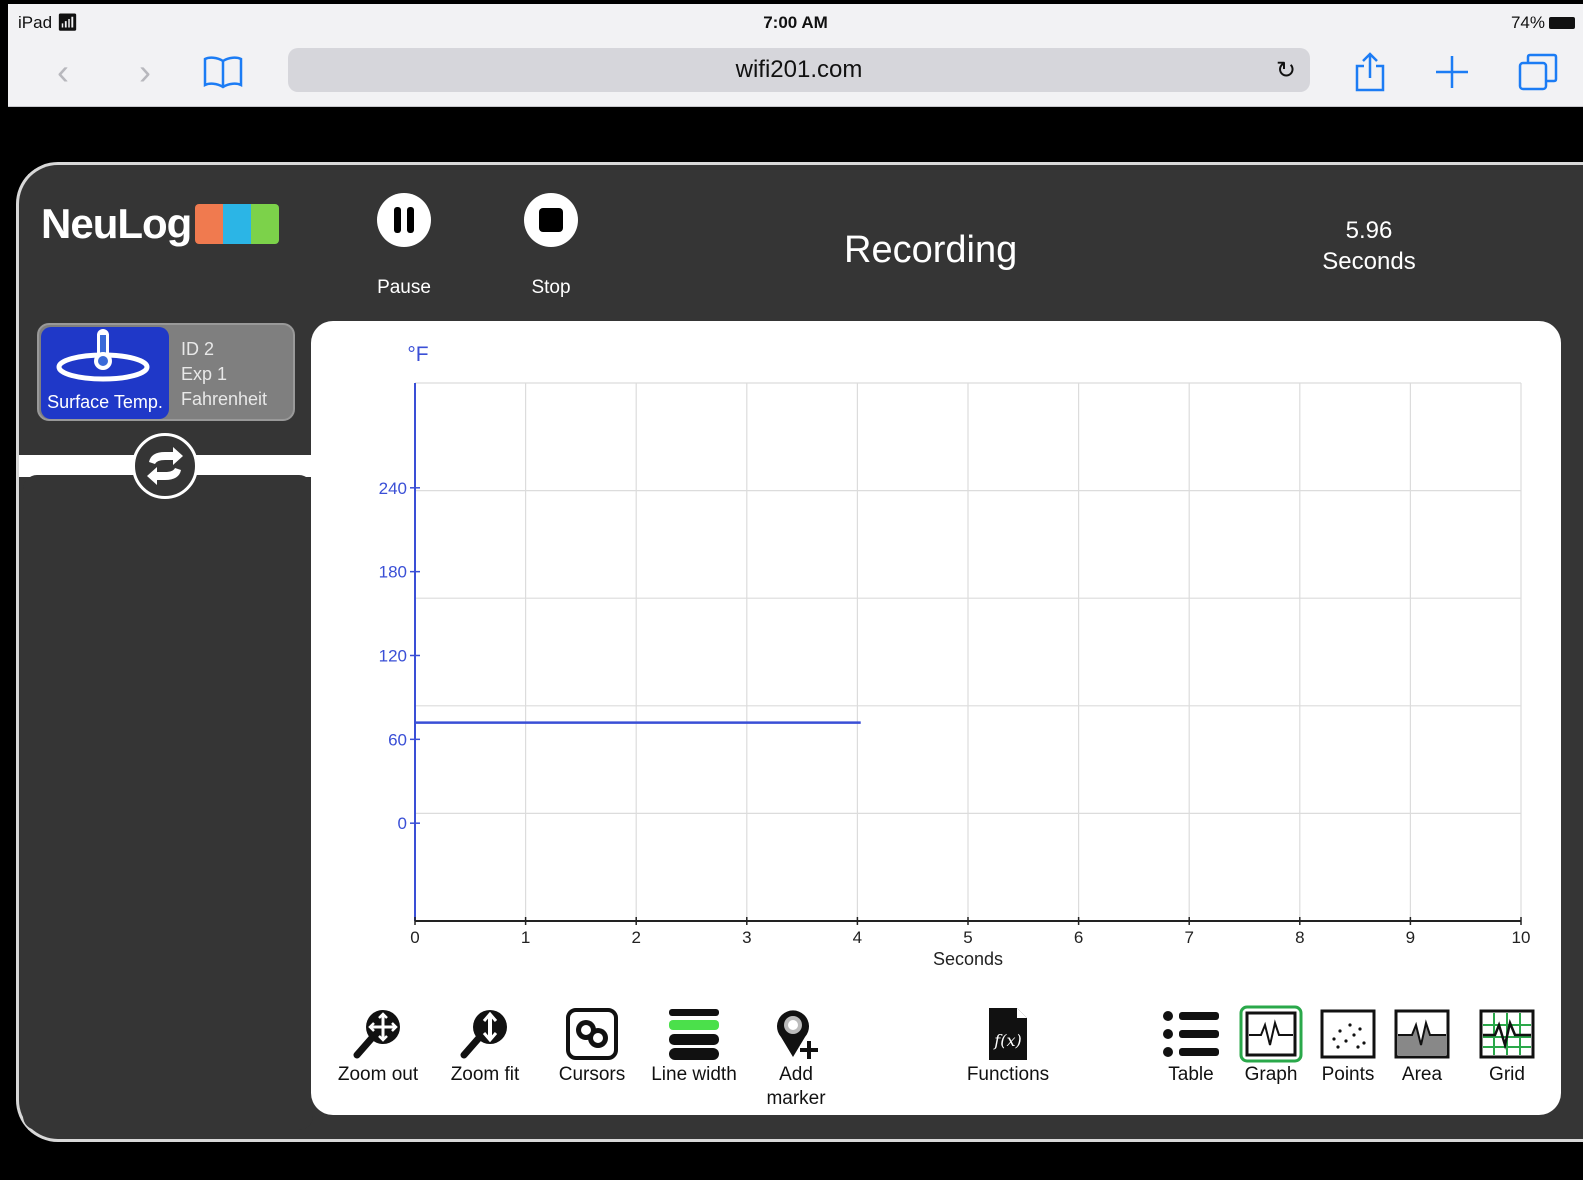 Image resolution: width=1583 pixels, height=1180 pixels. What do you see at coordinates (145, 72) in the screenshot?
I see `forward-icon: ›` at bounding box center [145, 72].